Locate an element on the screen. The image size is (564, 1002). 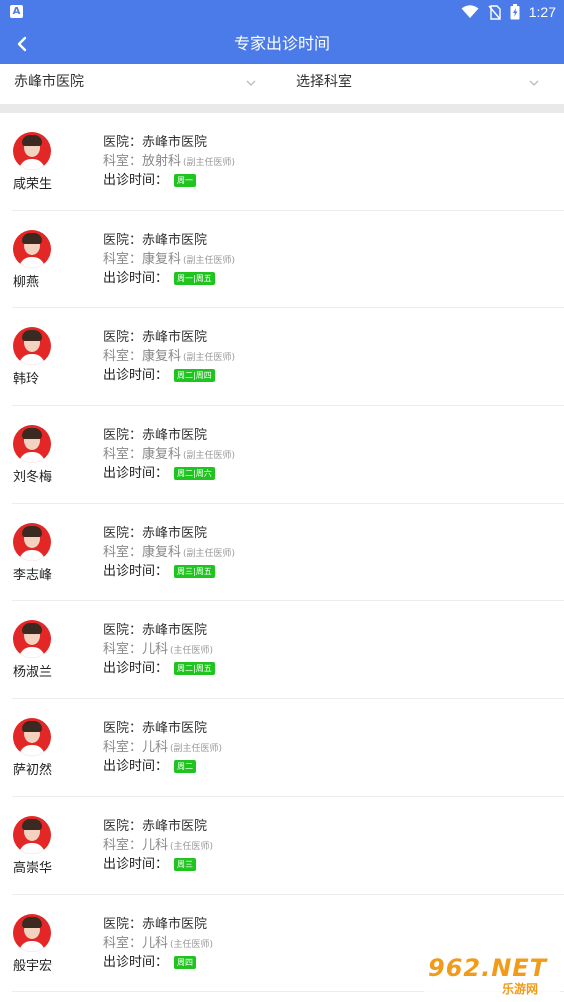
department-dropdown: 选择科室 is located at coordinates (421, 84).